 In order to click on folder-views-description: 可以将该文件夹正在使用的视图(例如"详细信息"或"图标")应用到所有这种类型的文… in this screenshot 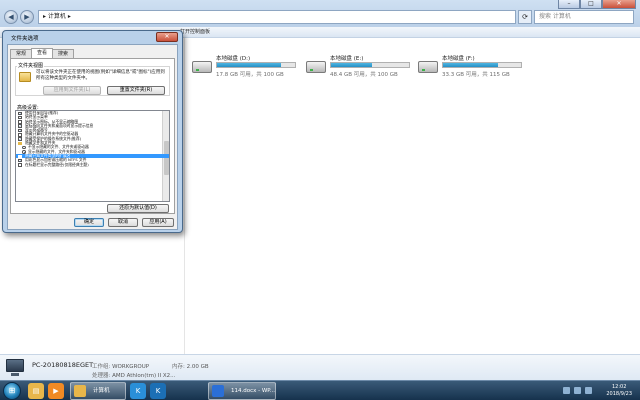, I will do `click(100, 75)`.